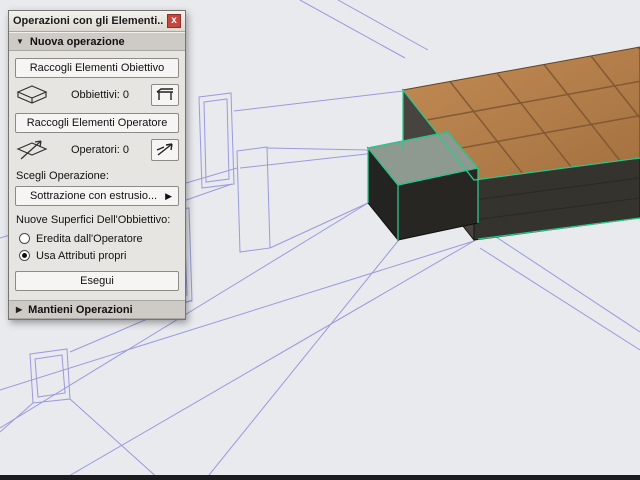 The width and height of the screenshot is (640, 480). I want to click on target-elements-icon, so click(32, 95).